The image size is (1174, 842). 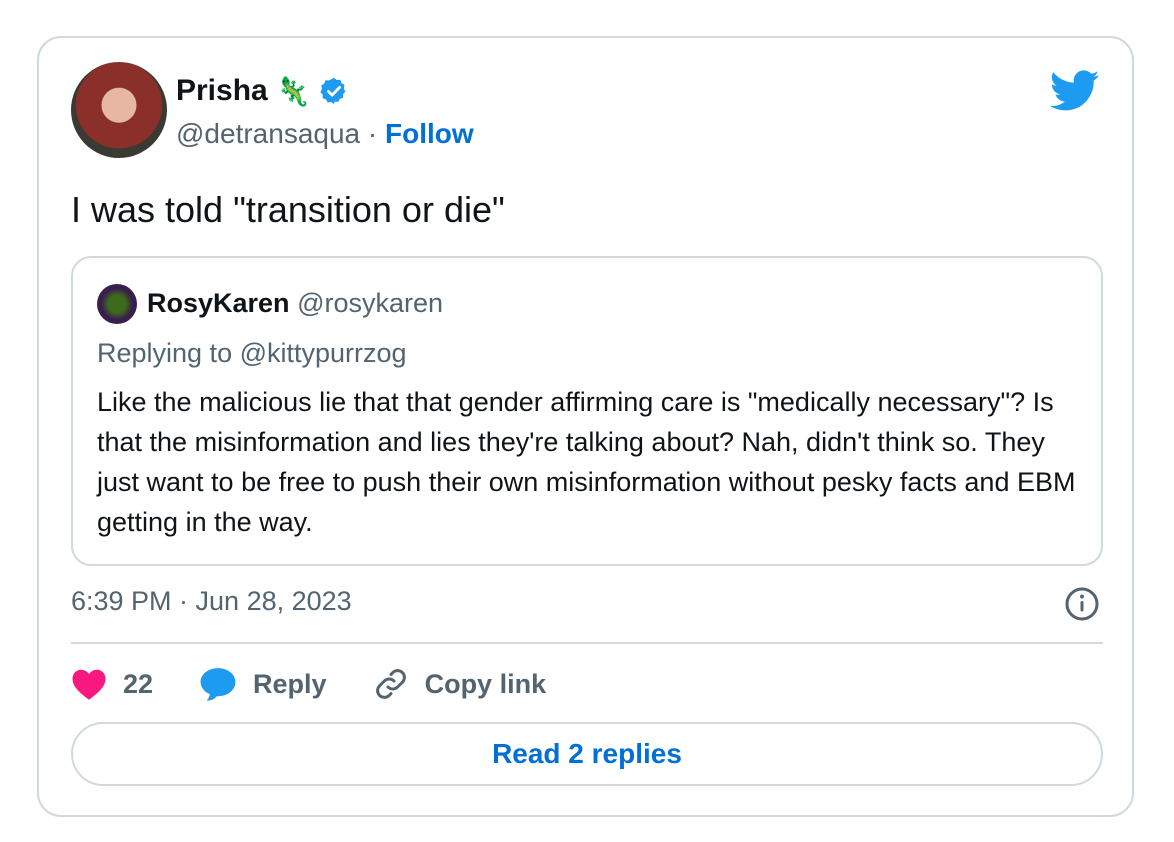 I want to click on author-name-row: Prisha 🦎, so click(x=262, y=91).